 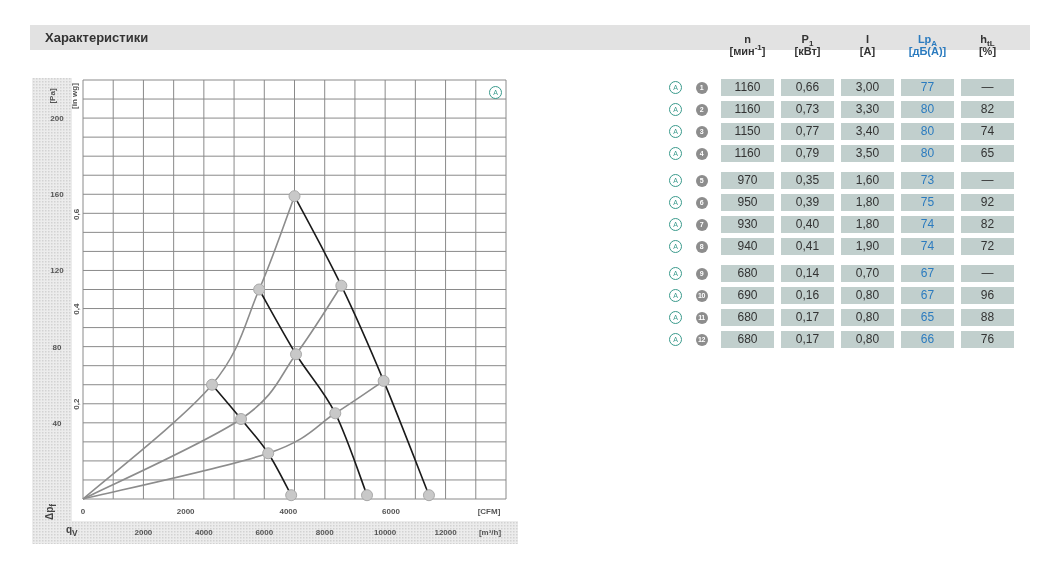 What do you see at coordinates (807, 202) in the screenshot?
I see `table-cell: 0,39` at bounding box center [807, 202].